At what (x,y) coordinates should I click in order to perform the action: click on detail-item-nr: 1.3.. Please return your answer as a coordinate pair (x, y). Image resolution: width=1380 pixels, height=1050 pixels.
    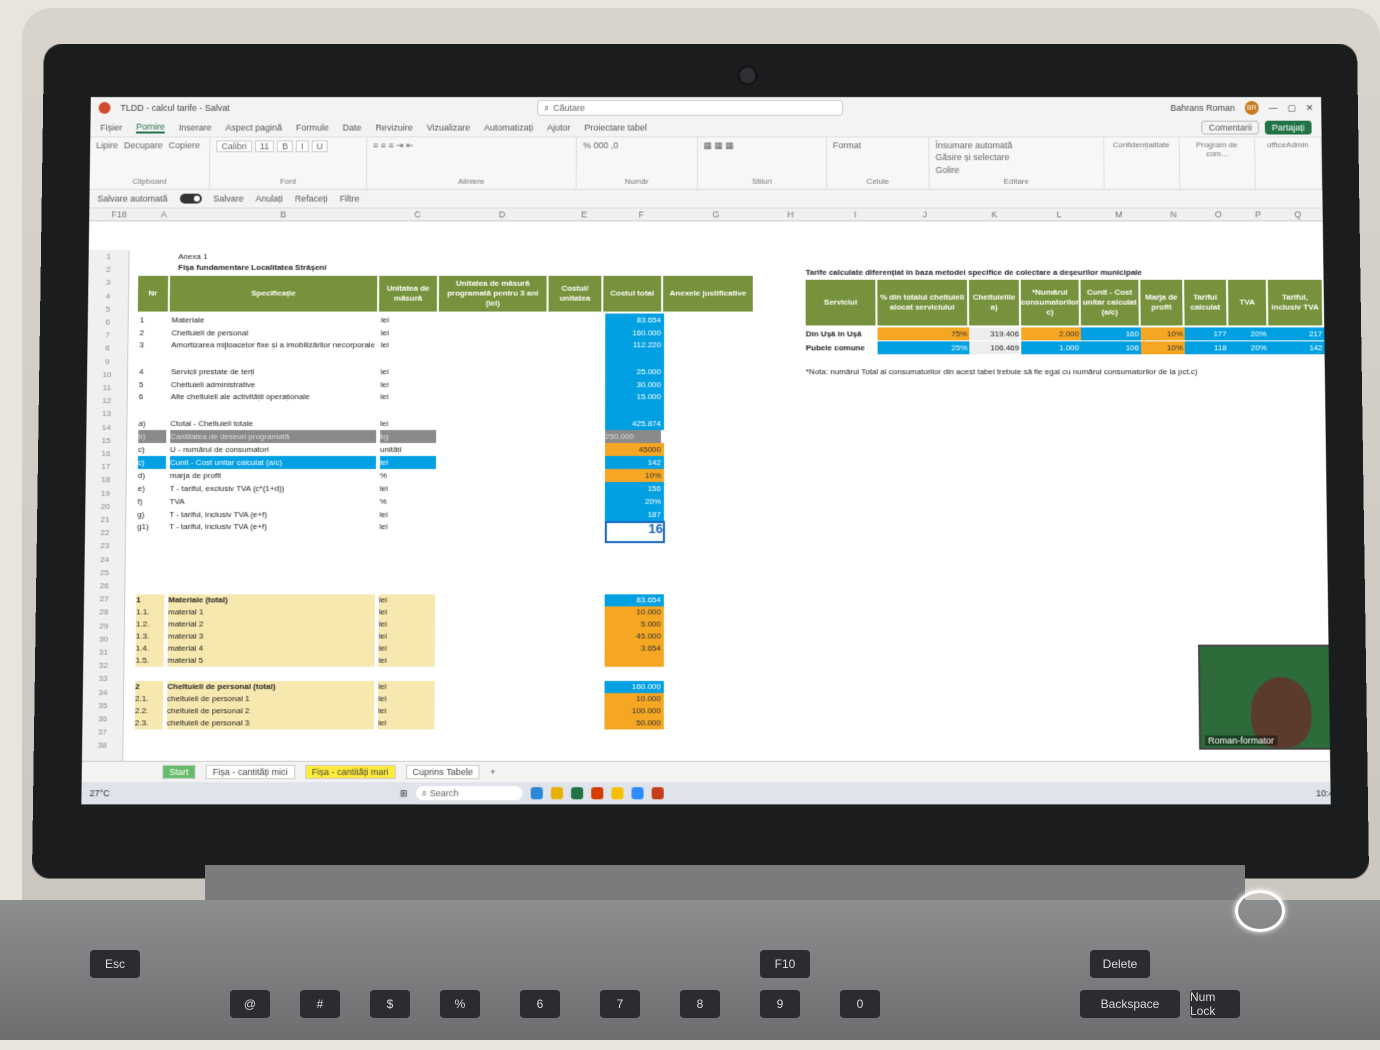
    Looking at the image, I should click on (150, 637).